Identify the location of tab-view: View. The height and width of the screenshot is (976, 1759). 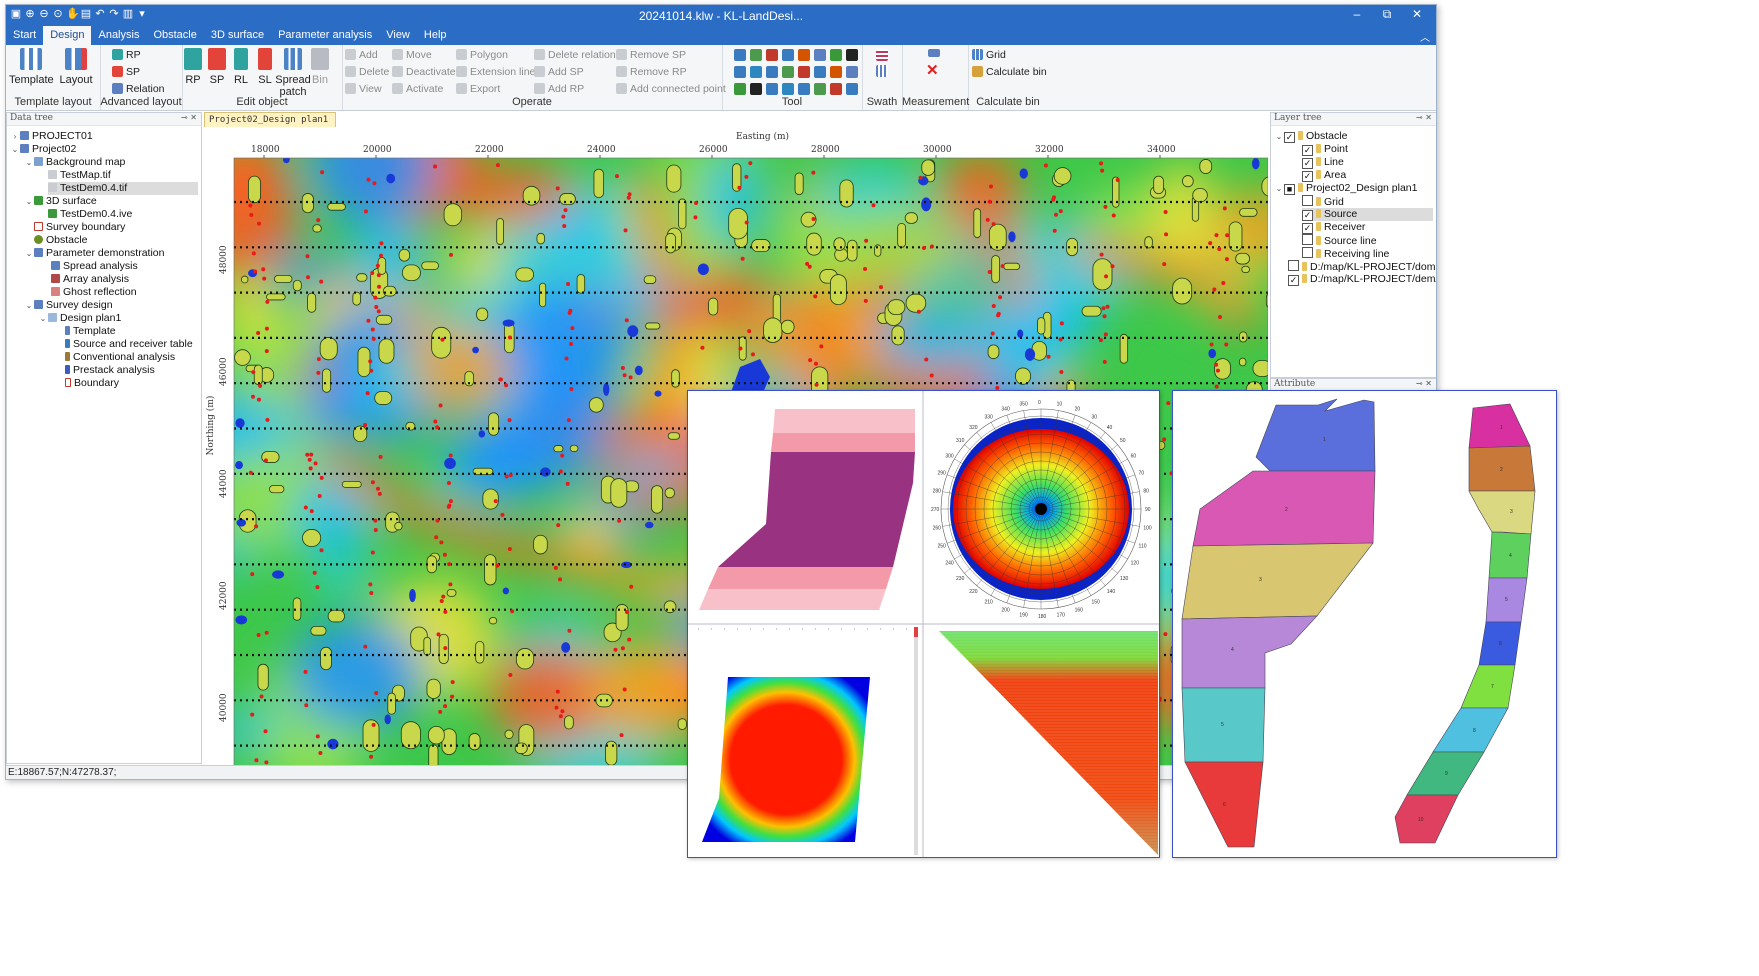
(398, 35).